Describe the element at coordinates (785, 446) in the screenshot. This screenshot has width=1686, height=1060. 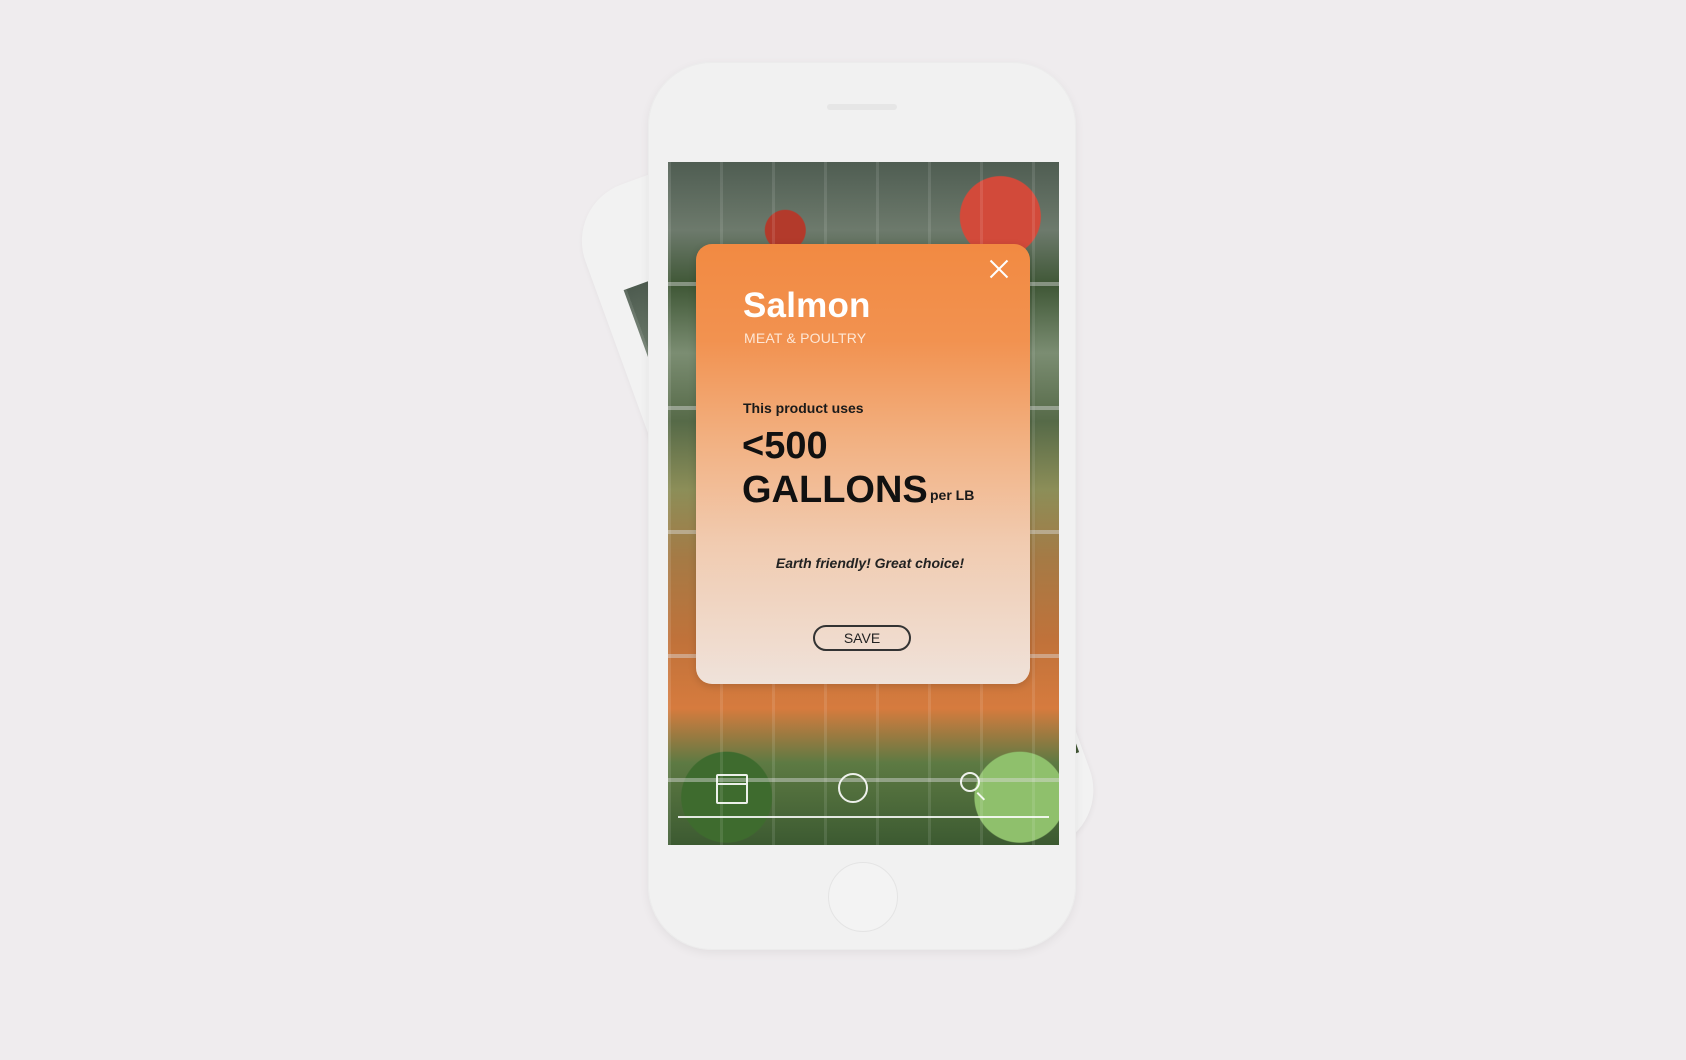
I see `water-amount: <500` at that location.